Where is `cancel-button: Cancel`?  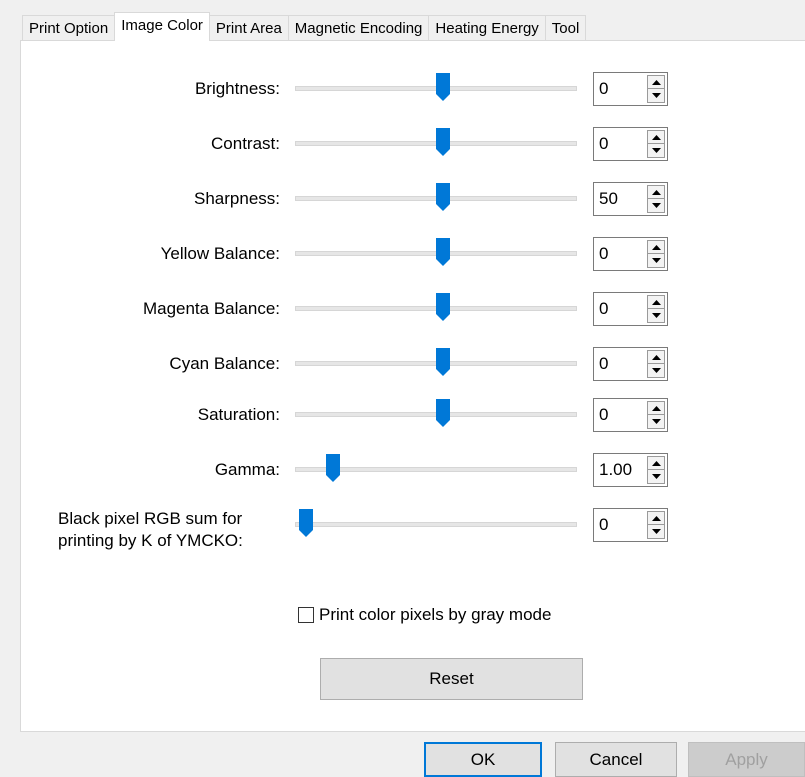
cancel-button: Cancel is located at coordinates (616, 759).